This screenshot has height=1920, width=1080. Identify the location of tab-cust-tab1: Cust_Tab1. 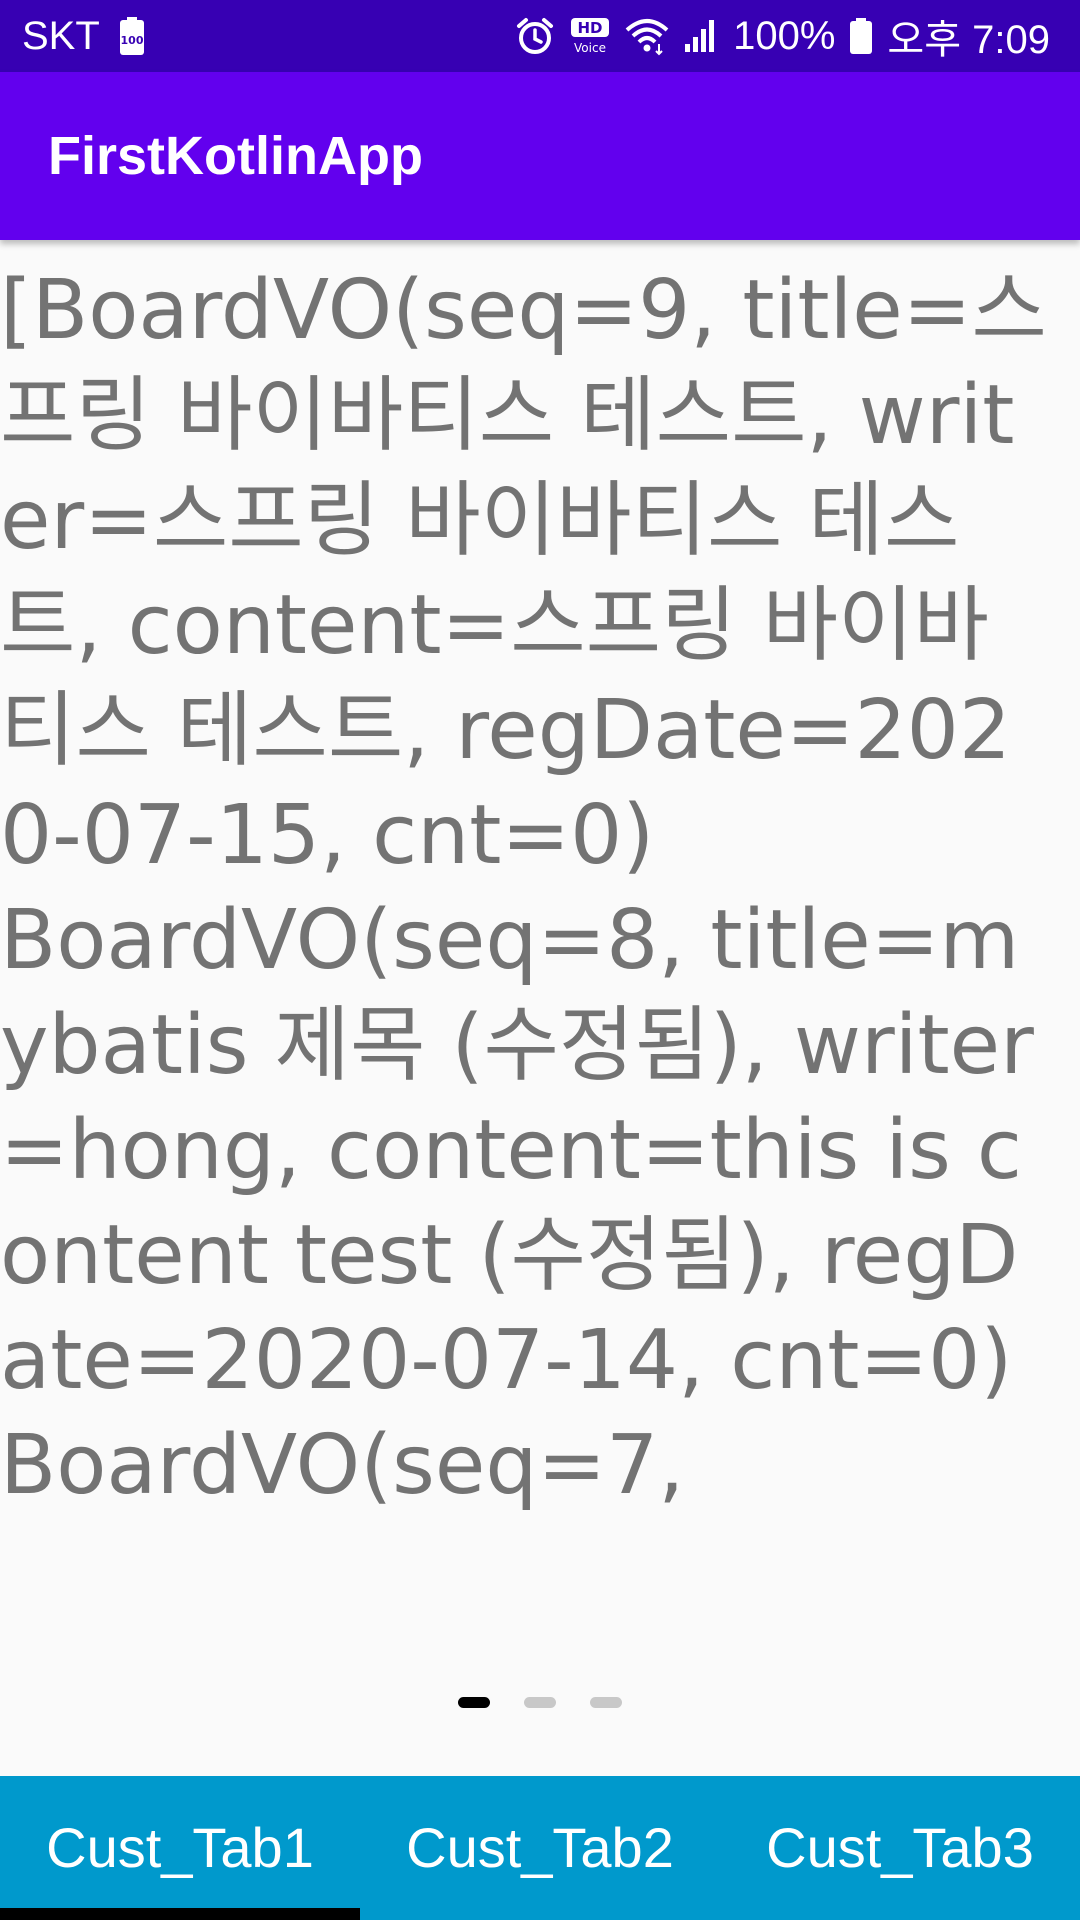
(180, 1848).